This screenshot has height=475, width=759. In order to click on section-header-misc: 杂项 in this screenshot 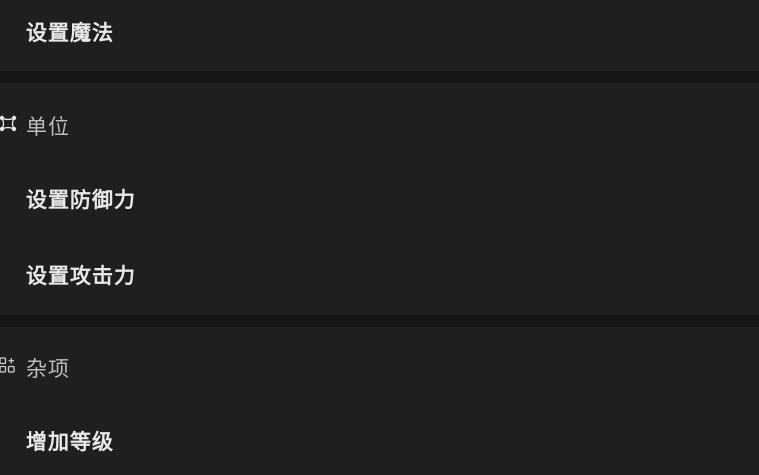, I will do `click(379, 365)`.